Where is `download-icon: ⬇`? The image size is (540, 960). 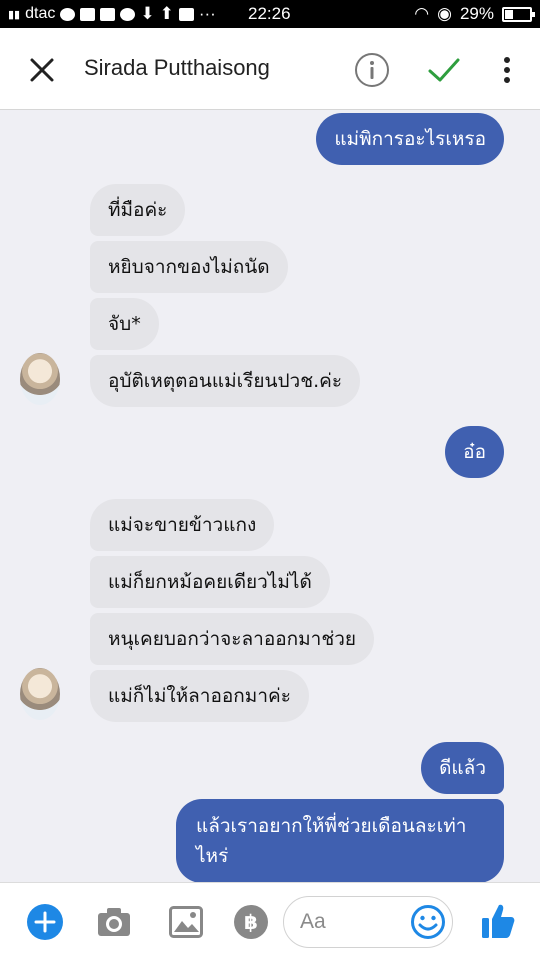 download-icon: ⬇ is located at coordinates (147, 13).